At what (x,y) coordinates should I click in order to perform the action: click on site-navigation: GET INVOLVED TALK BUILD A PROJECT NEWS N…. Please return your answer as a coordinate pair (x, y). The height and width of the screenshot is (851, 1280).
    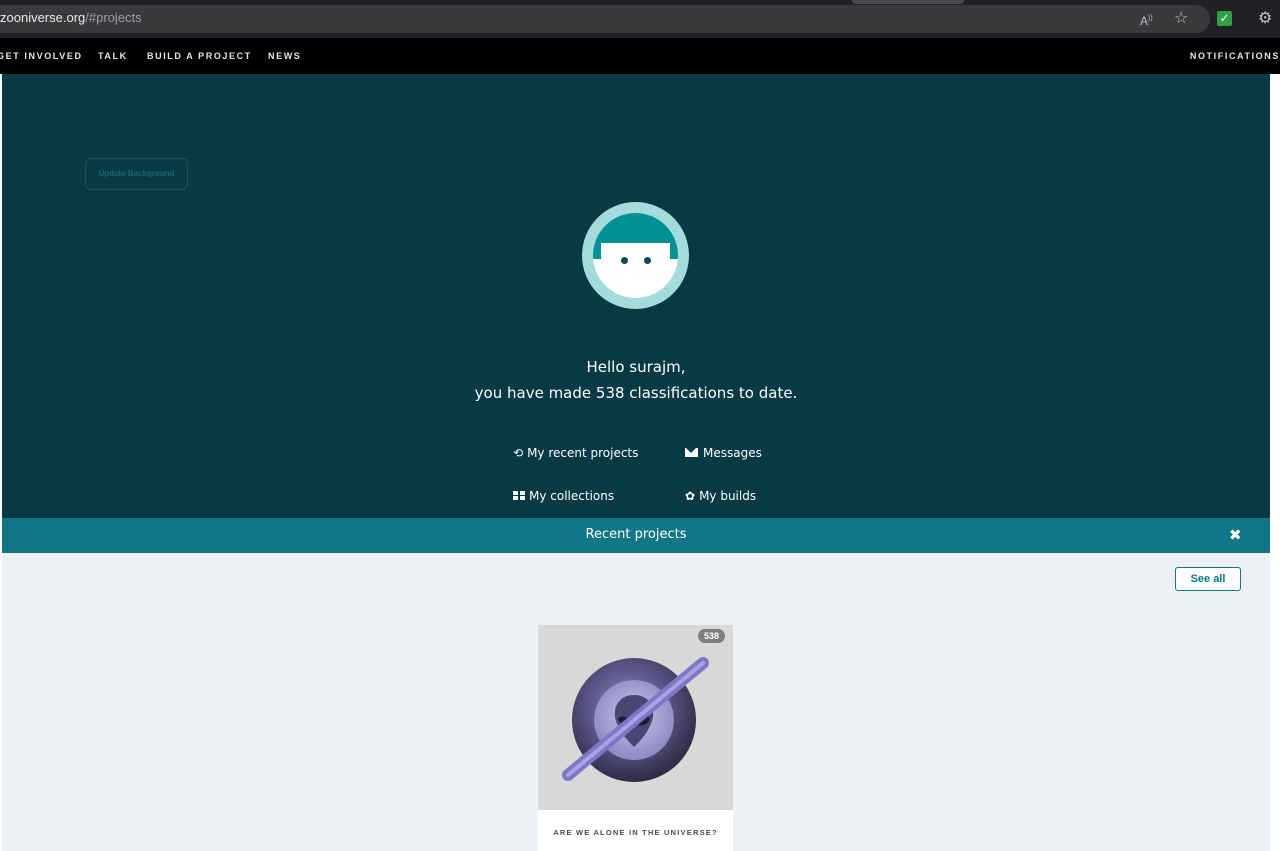
    Looking at the image, I should click on (640, 56).